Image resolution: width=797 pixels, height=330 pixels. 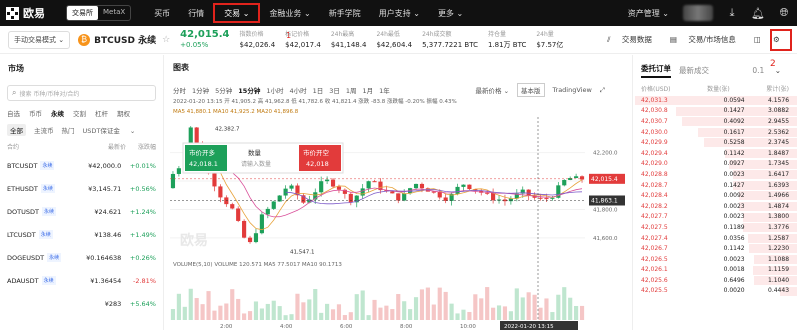 I want to click on col-contract: 合约, so click(x=13, y=146).